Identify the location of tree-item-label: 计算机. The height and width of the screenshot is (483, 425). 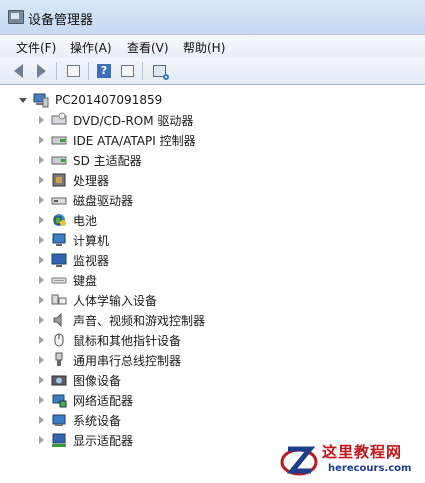
(91, 240).